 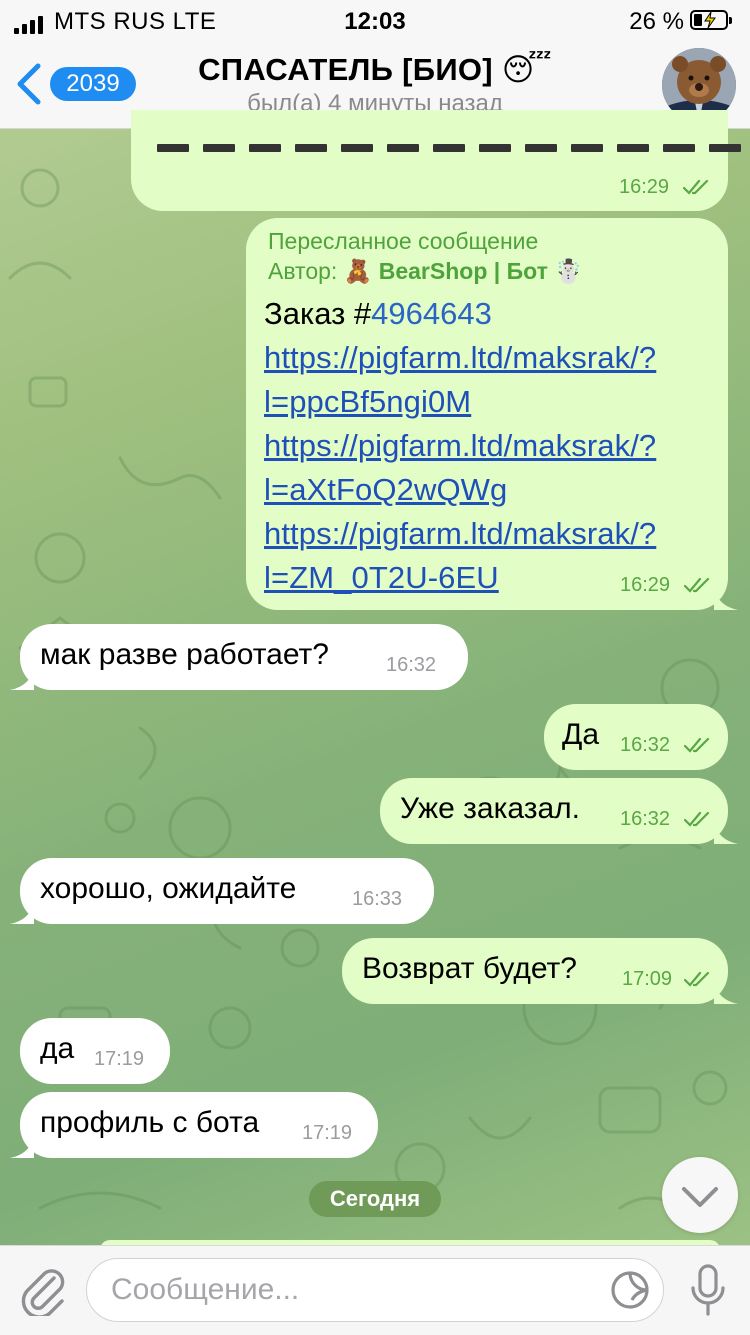 I want to click on message-text: мак разве работает?, so click(x=184, y=654).